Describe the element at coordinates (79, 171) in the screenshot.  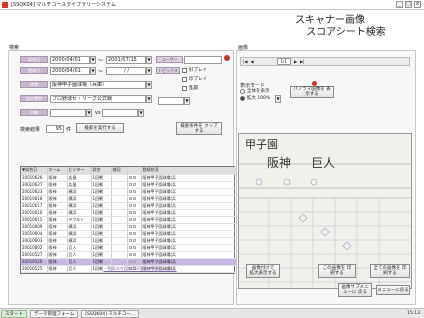
I see `col-visitor: ビジター` at that location.